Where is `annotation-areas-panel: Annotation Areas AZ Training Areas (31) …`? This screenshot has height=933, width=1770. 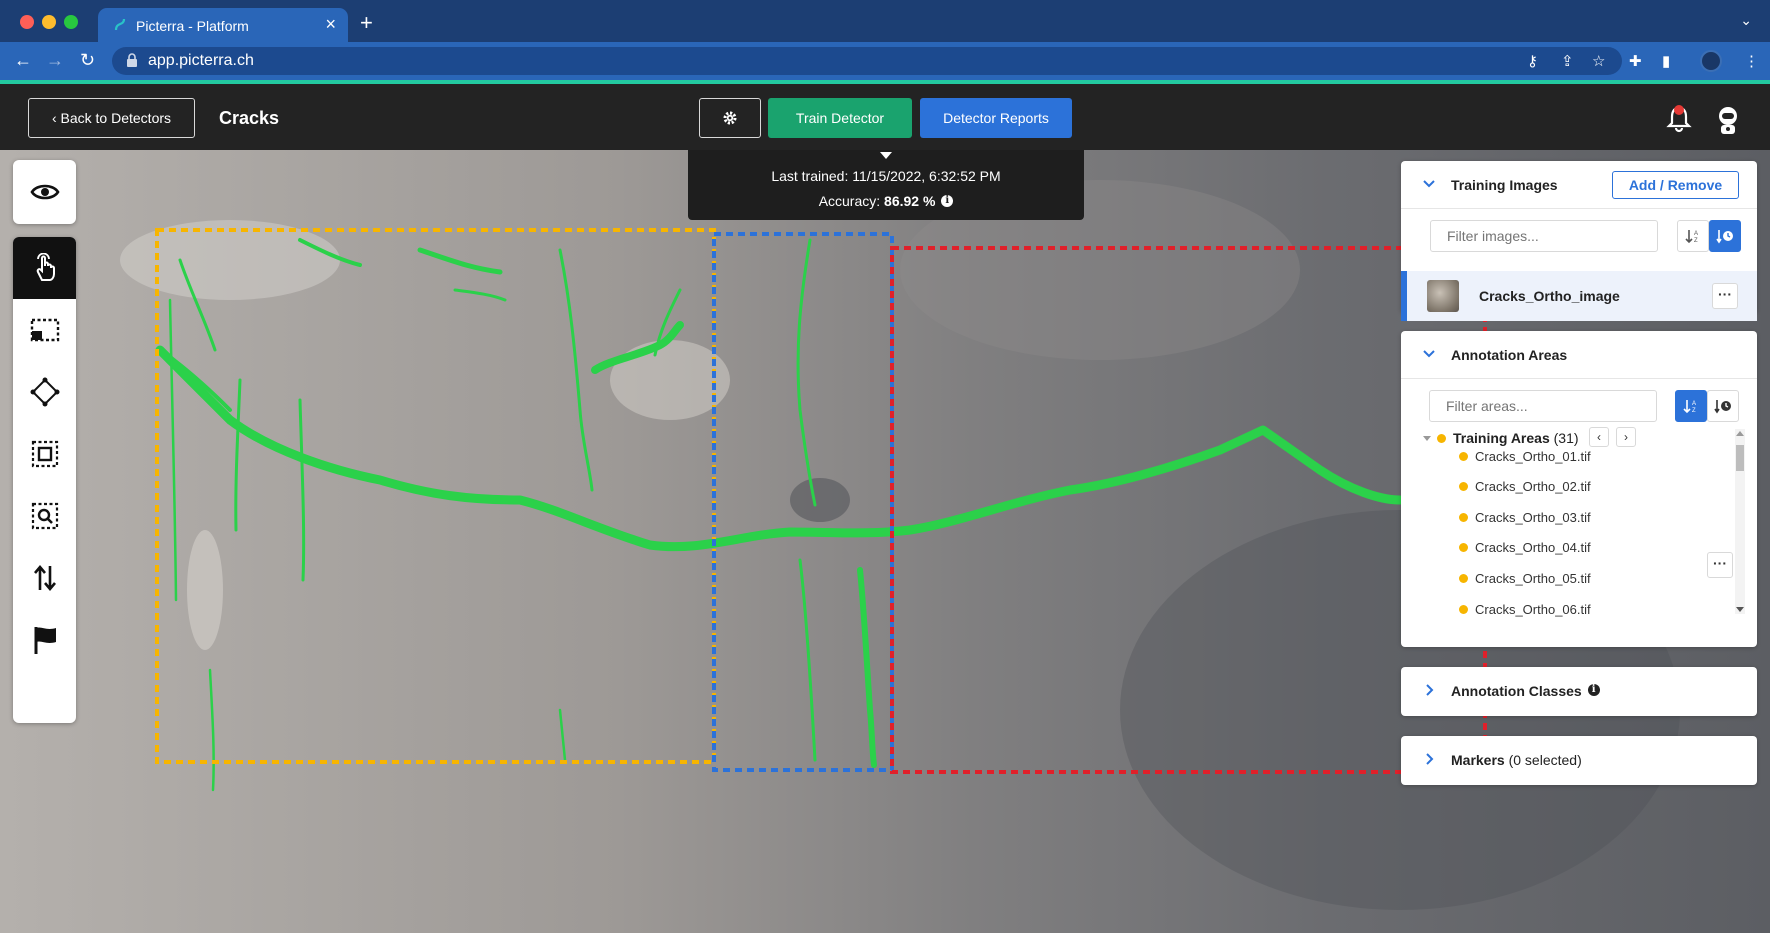
annotation-areas-panel: Annotation Areas AZ Training Areas (31) … is located at coordinates (1579, 489).